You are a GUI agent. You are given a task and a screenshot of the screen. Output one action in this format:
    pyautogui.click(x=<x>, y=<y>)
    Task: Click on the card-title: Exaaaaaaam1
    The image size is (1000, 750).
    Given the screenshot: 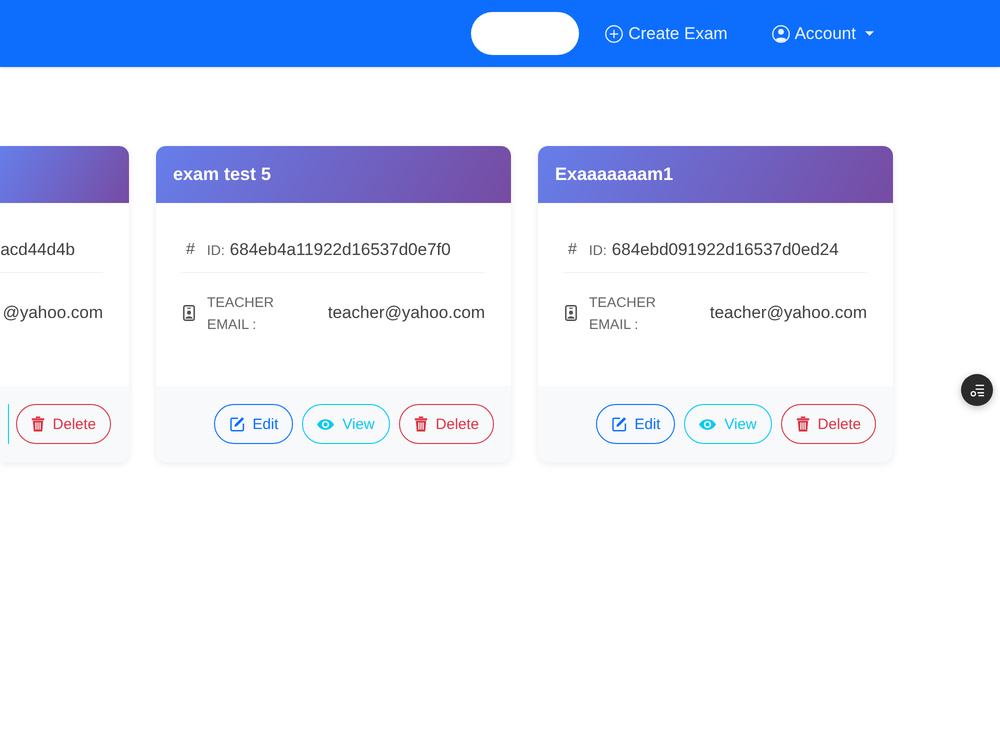 What is the action you would take?
    pyautogui.click(x=614, y=174)
    